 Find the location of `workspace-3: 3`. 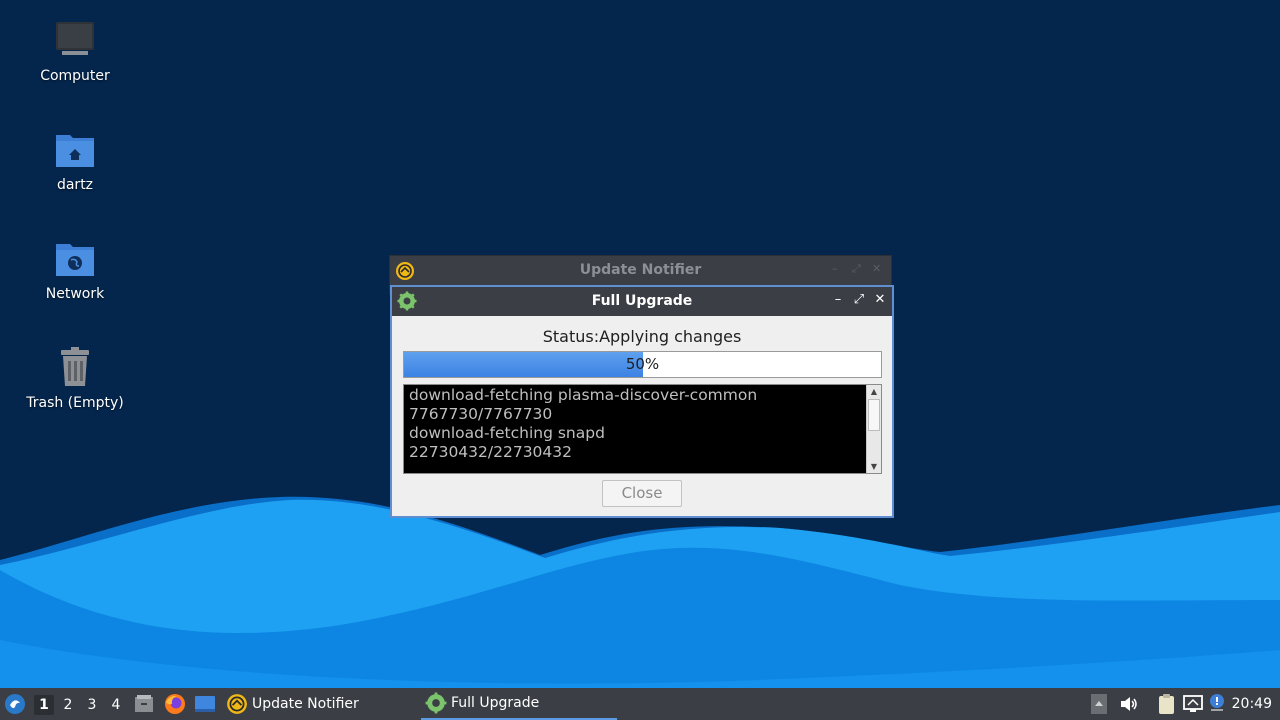

workspace-3: 3 is located at coordinates (92, 705).